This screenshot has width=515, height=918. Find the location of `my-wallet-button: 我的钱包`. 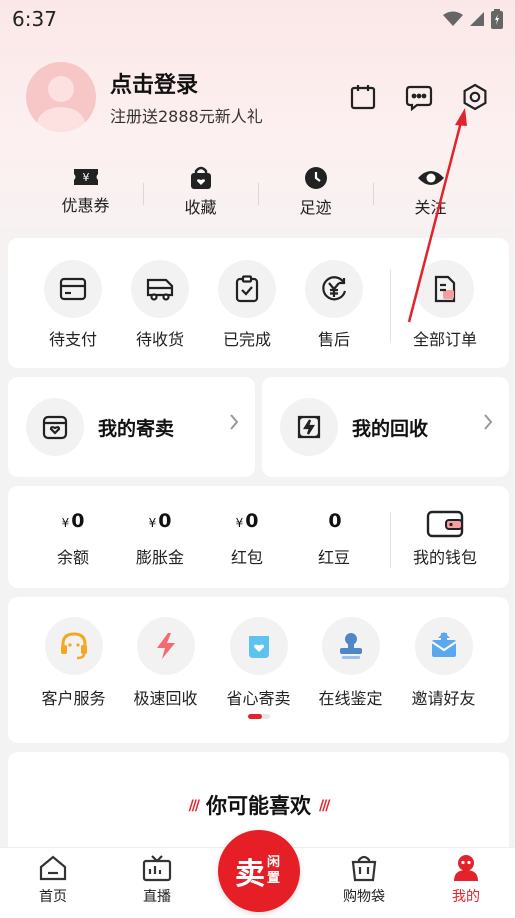

my-wallet-button: 我的钱包 is located at coordinates (445, 539).